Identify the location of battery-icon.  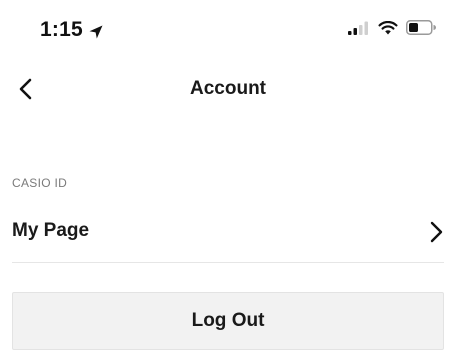
(421, 30).